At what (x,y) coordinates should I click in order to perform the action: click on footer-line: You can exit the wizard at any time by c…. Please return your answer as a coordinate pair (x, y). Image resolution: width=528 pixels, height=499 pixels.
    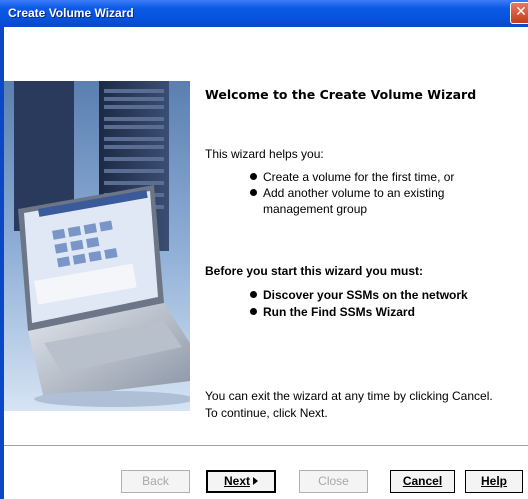
    Looking at the image, I should click on (349, 396).